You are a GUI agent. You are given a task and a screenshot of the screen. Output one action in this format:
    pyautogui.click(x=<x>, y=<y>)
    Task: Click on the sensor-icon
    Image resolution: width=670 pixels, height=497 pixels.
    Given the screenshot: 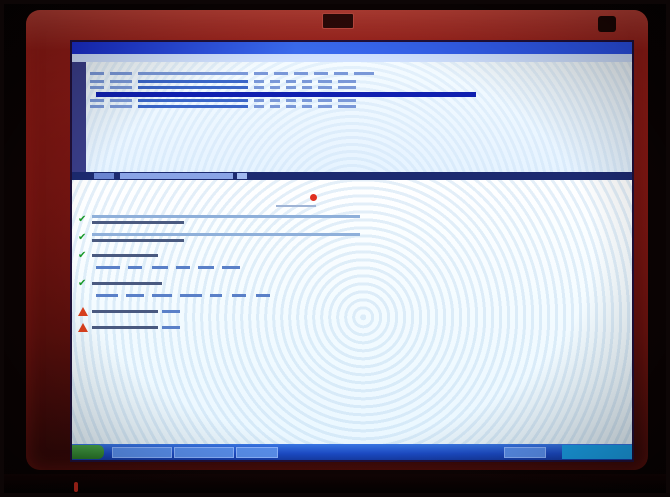 What is the action you would take?
    pyautogui.click(x=607, y=24)
    